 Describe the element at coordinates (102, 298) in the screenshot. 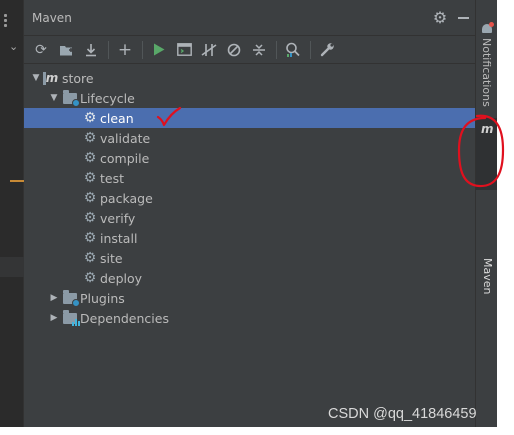

I see `plugins-label: Plugins` at that location.